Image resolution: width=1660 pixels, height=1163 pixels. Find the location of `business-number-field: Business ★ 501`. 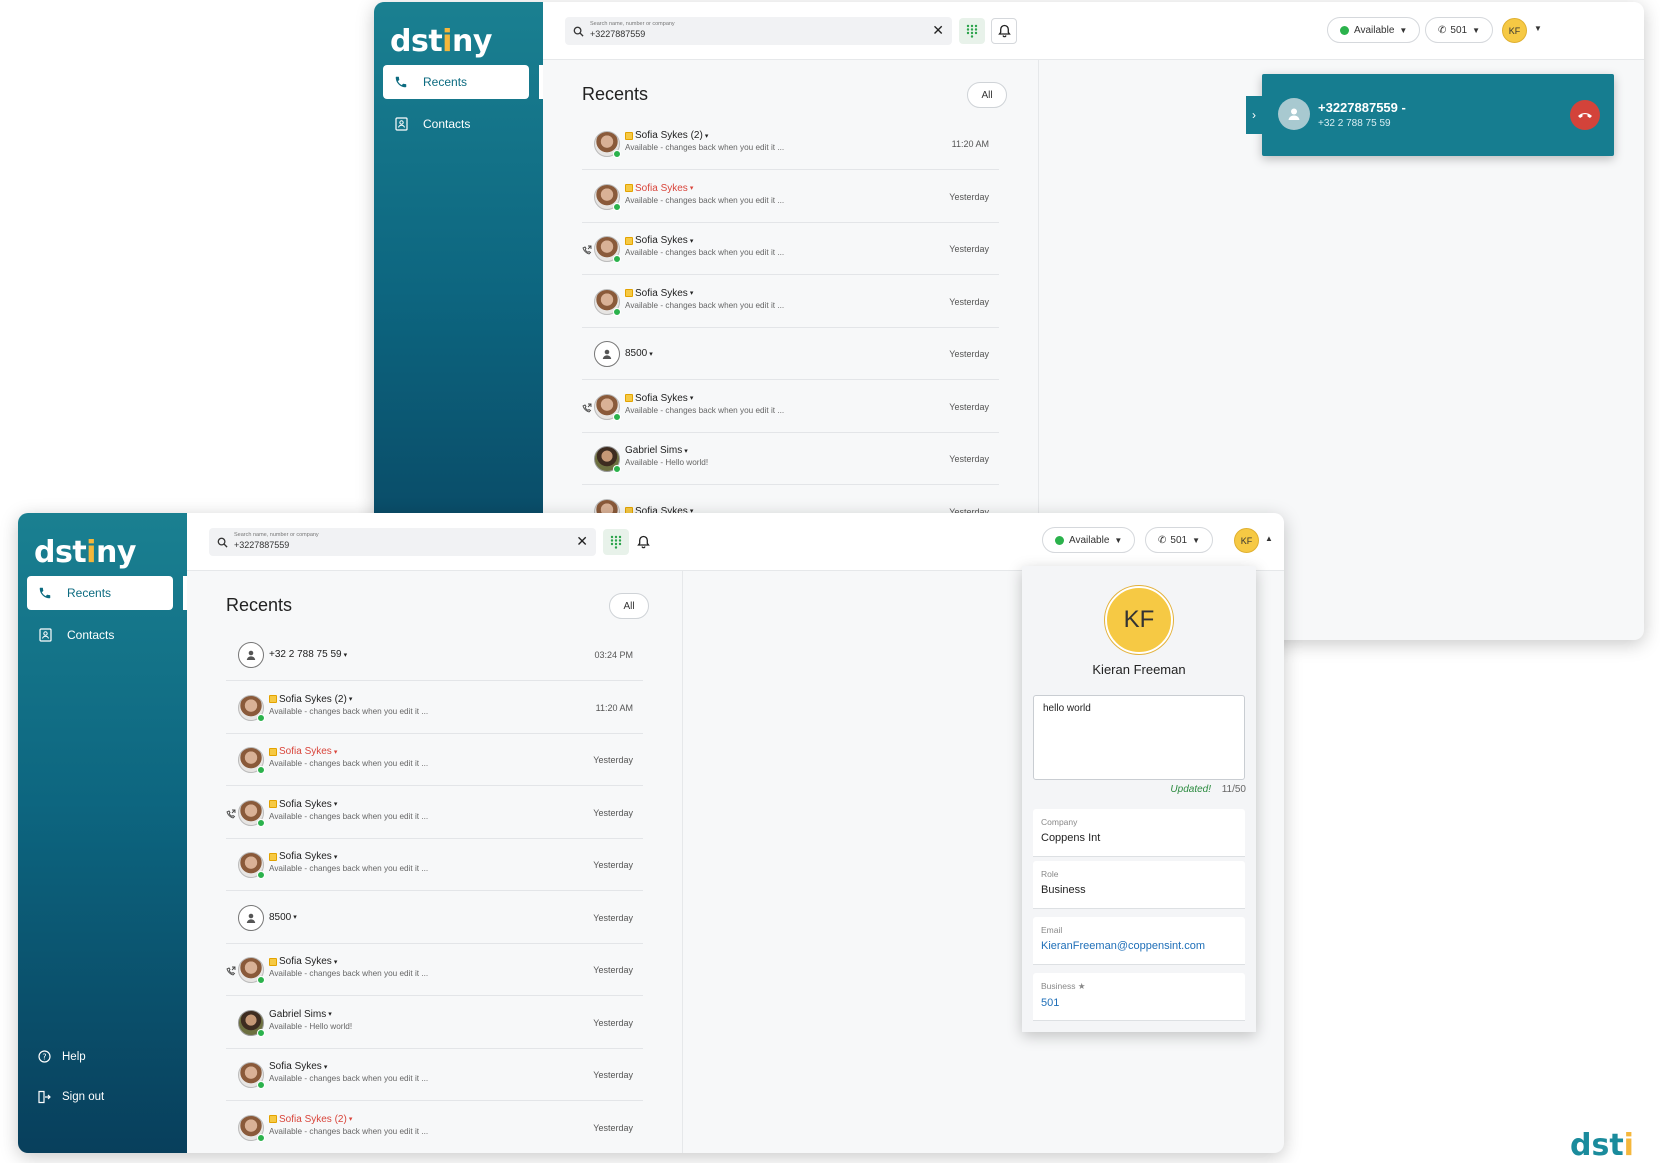

business-number-field: Business ★ 501 is located at coordinates (1139, 997).